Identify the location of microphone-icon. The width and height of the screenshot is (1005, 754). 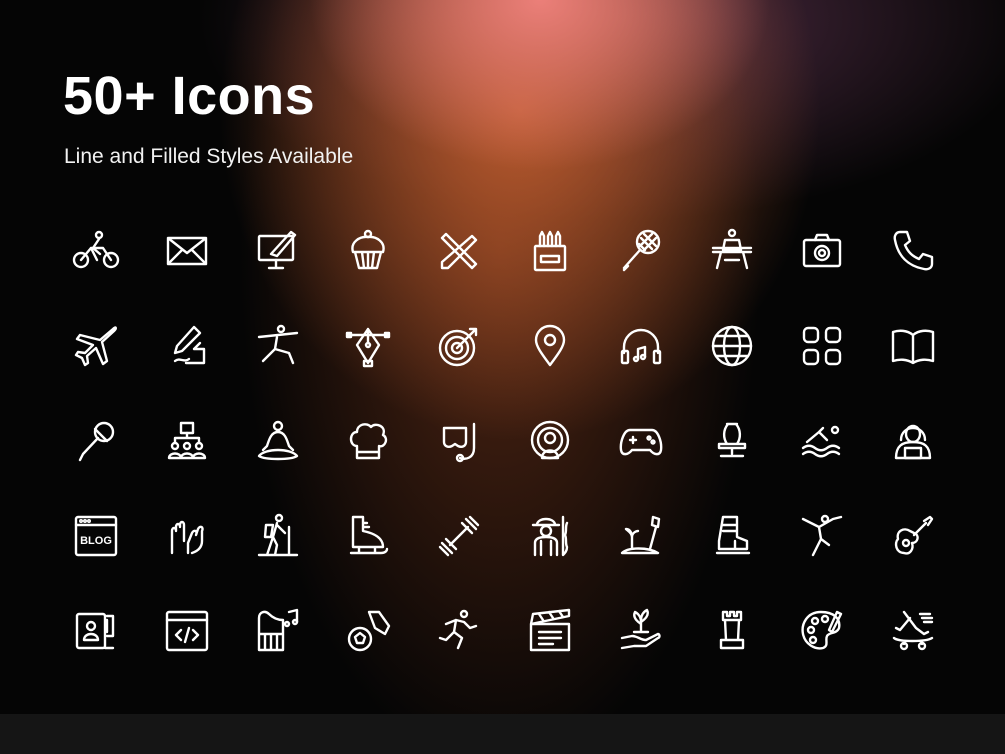
(96, 441).